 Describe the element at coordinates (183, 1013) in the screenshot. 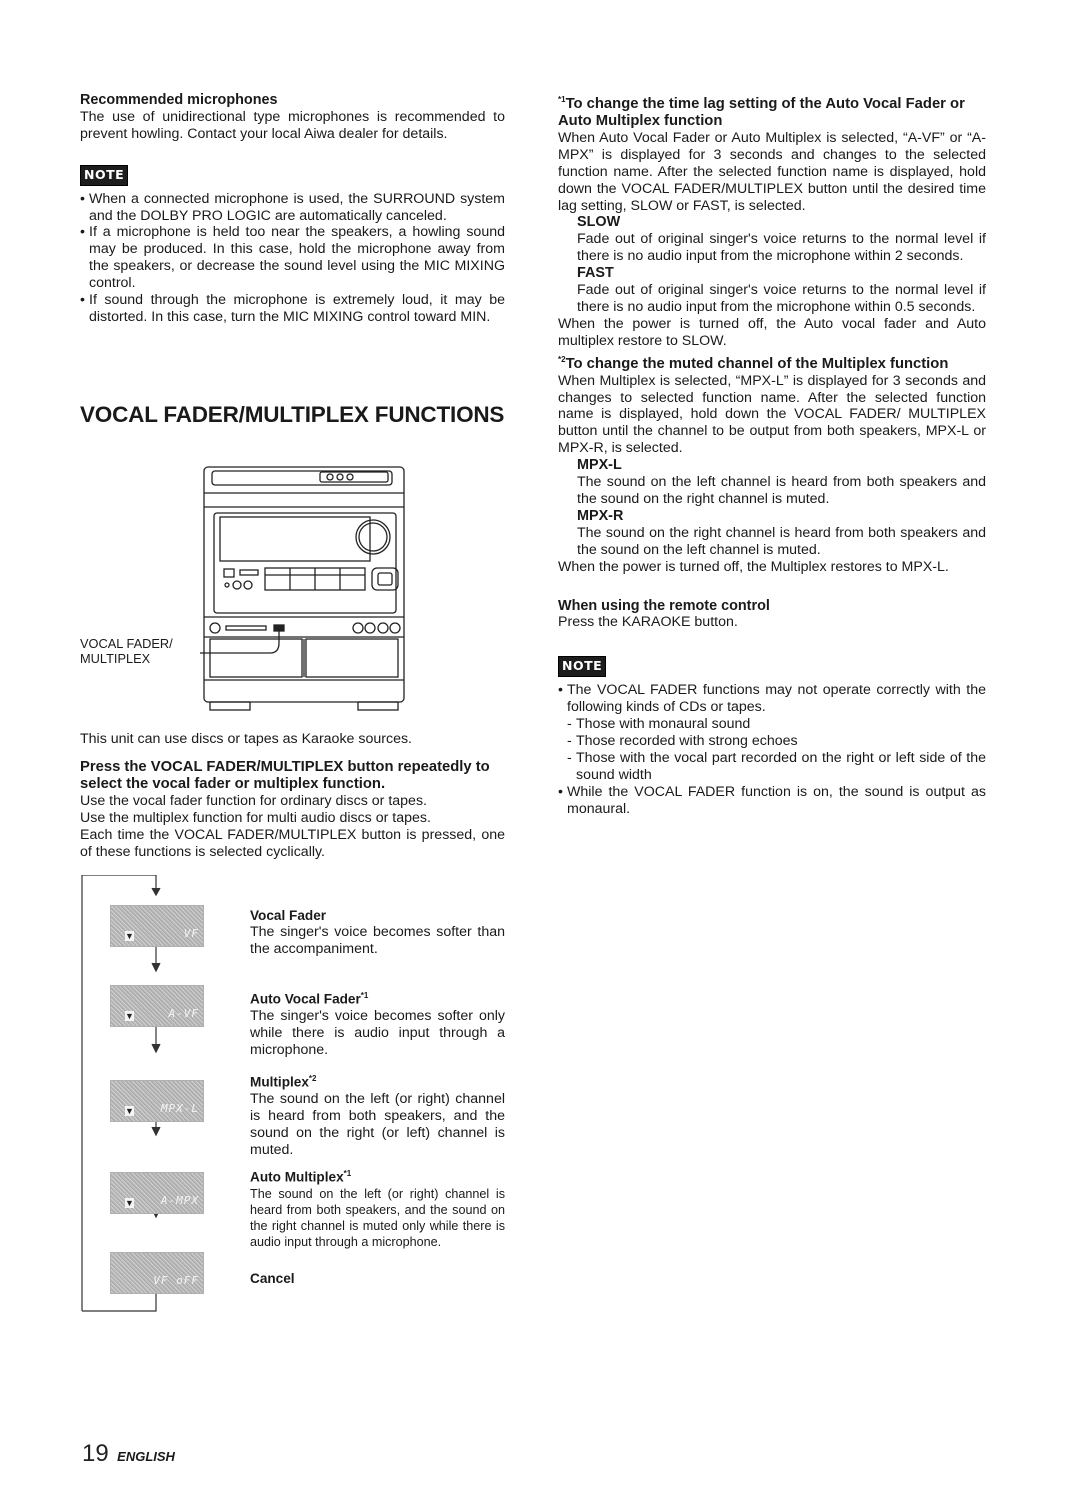

I see `display-readout: A-VF` at that location.